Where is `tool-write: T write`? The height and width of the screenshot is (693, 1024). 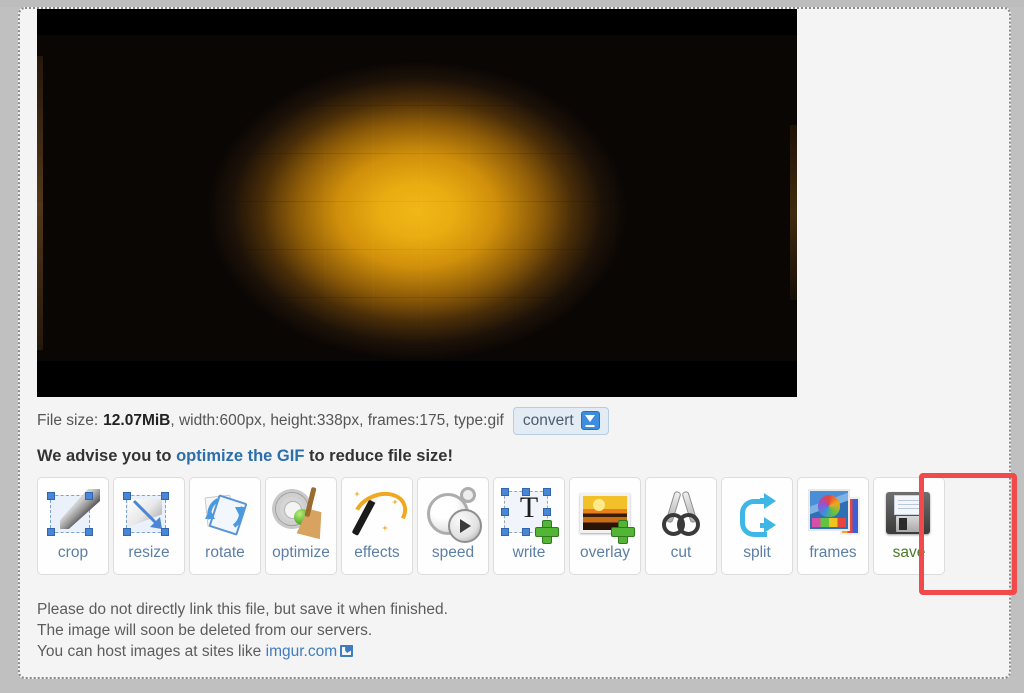
tool-write: T write is located at coordinates (529, 526).